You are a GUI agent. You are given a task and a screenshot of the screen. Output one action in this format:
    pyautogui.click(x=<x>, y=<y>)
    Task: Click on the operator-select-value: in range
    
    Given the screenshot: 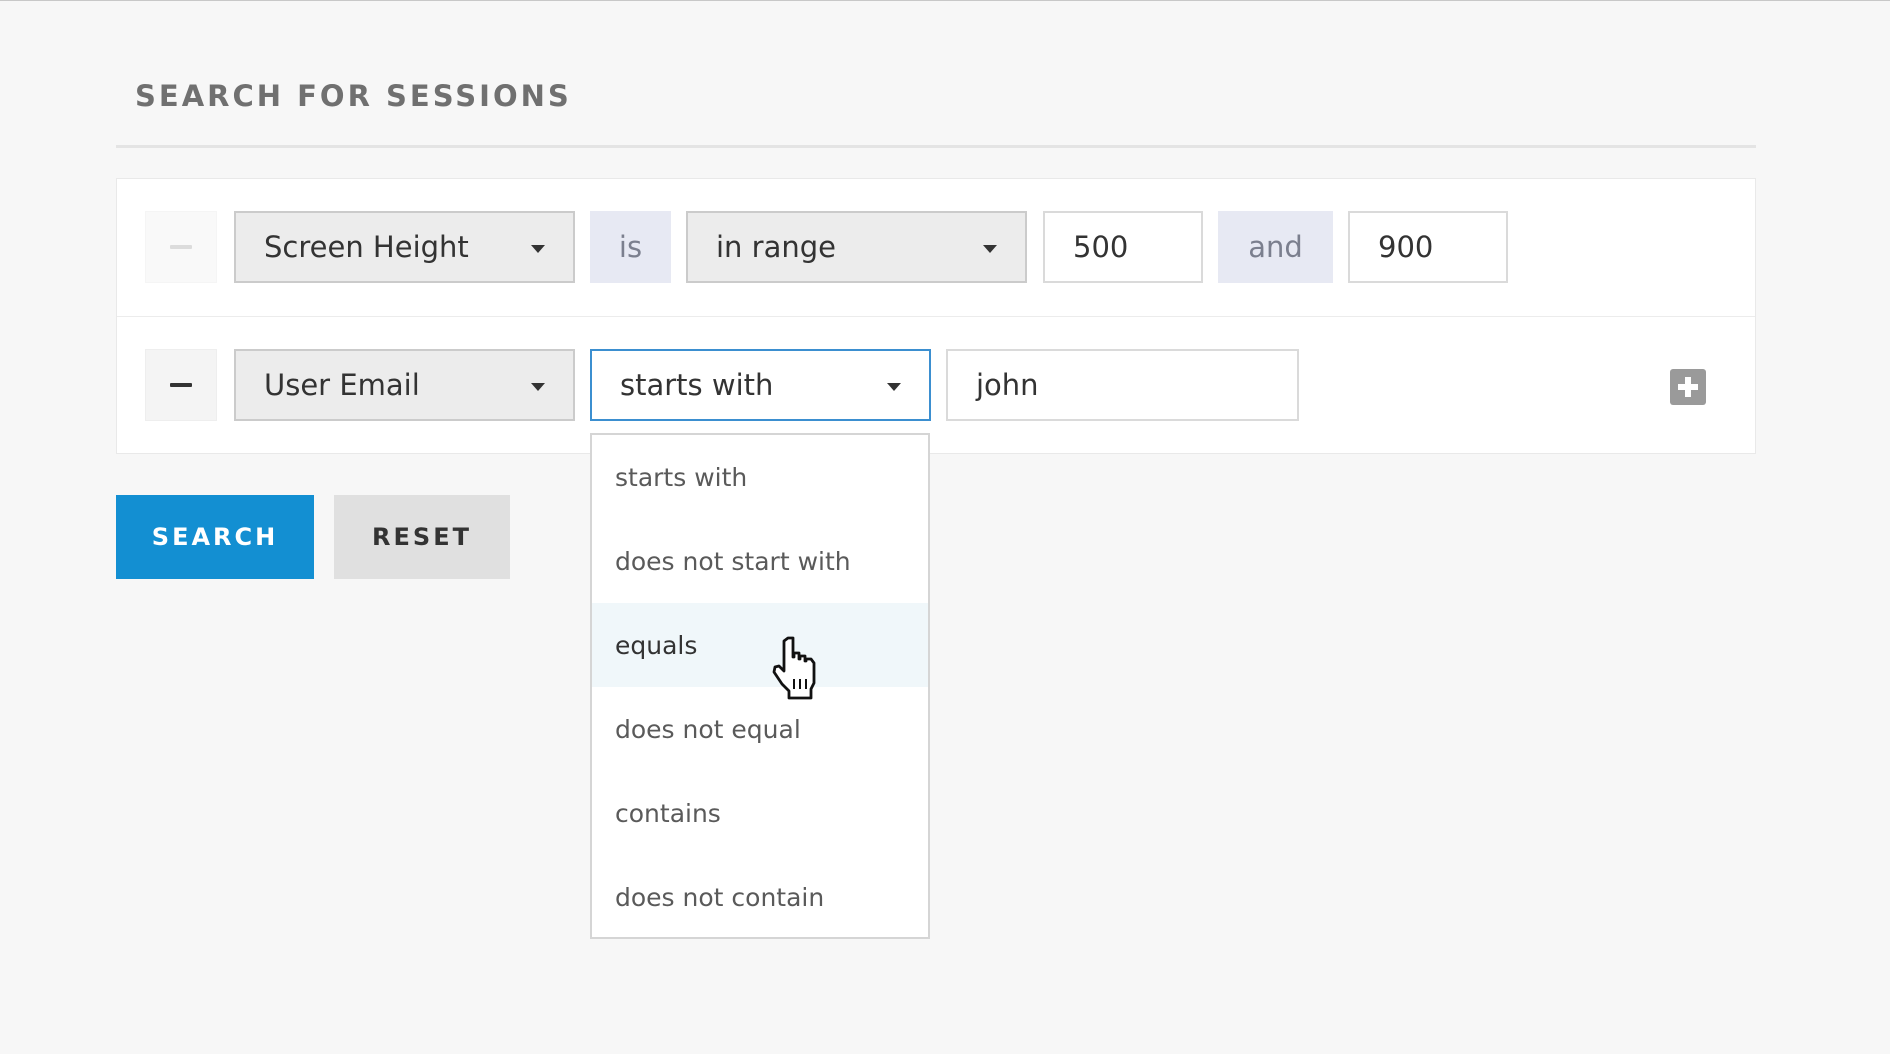 What is the action you would take?
    pyautogui.click(x=776, y=247)
    